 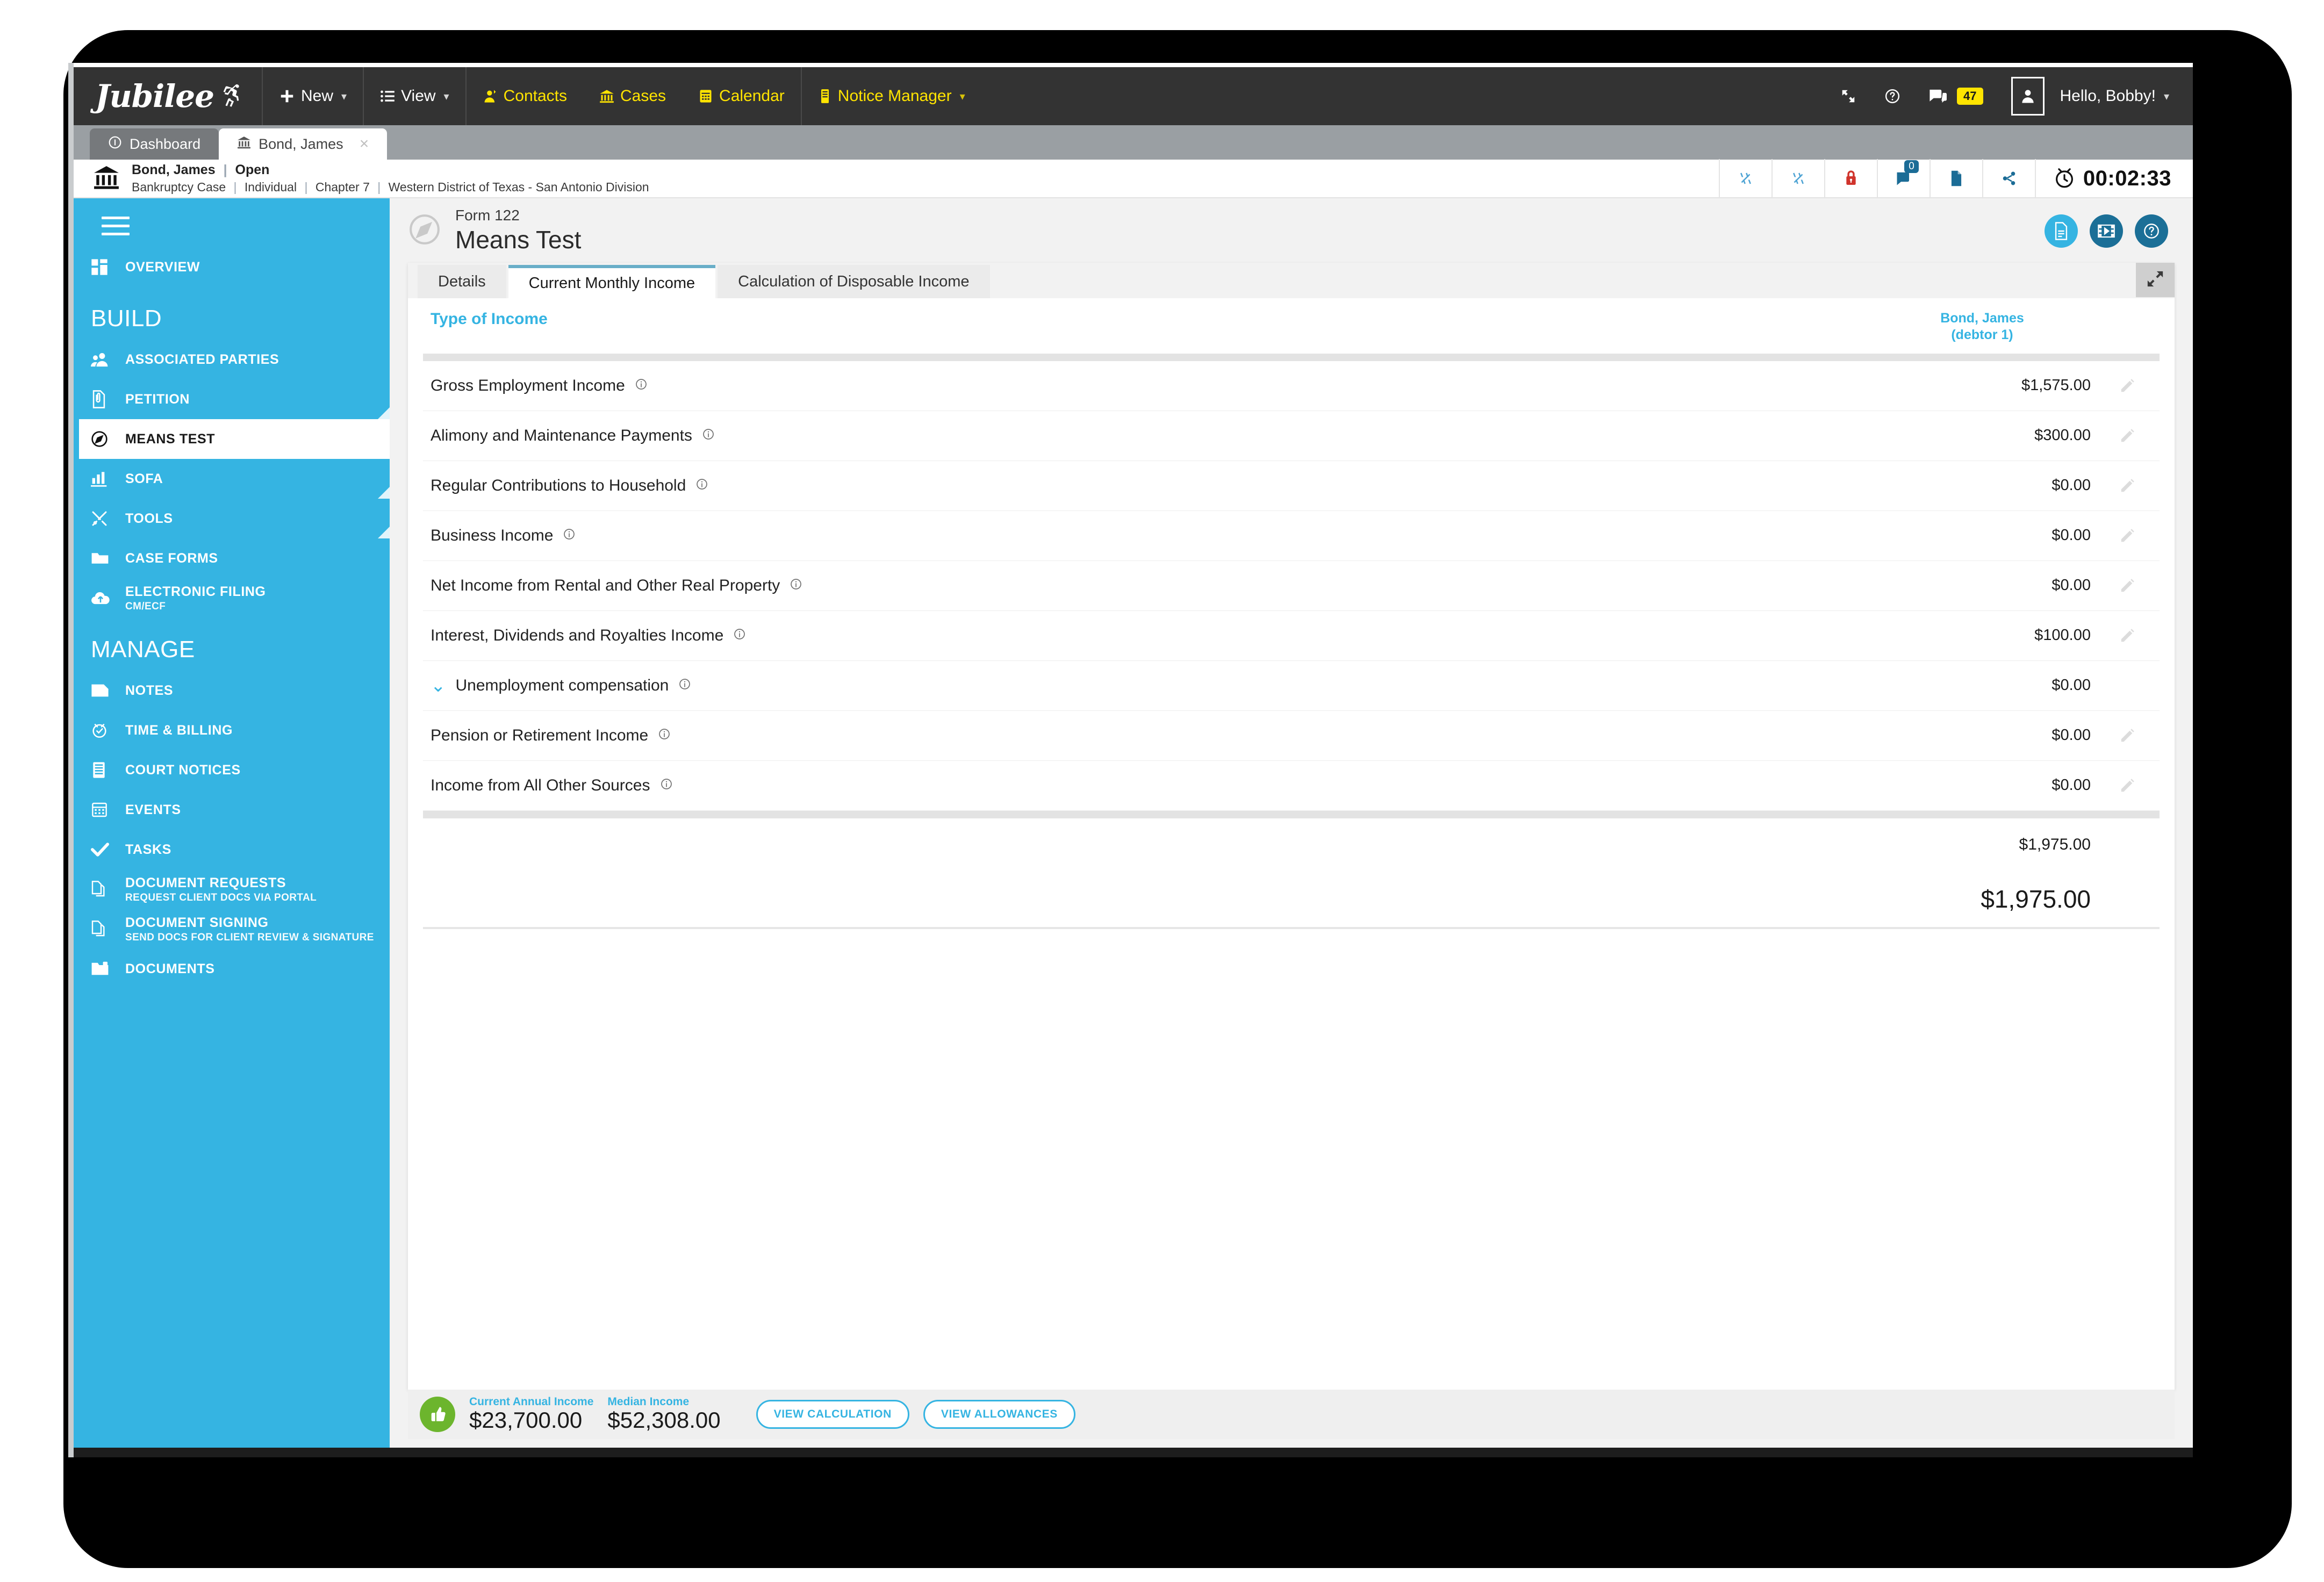 I want to click on column-header-debtor-name: Bond, James, so click(x=1982, y=318).